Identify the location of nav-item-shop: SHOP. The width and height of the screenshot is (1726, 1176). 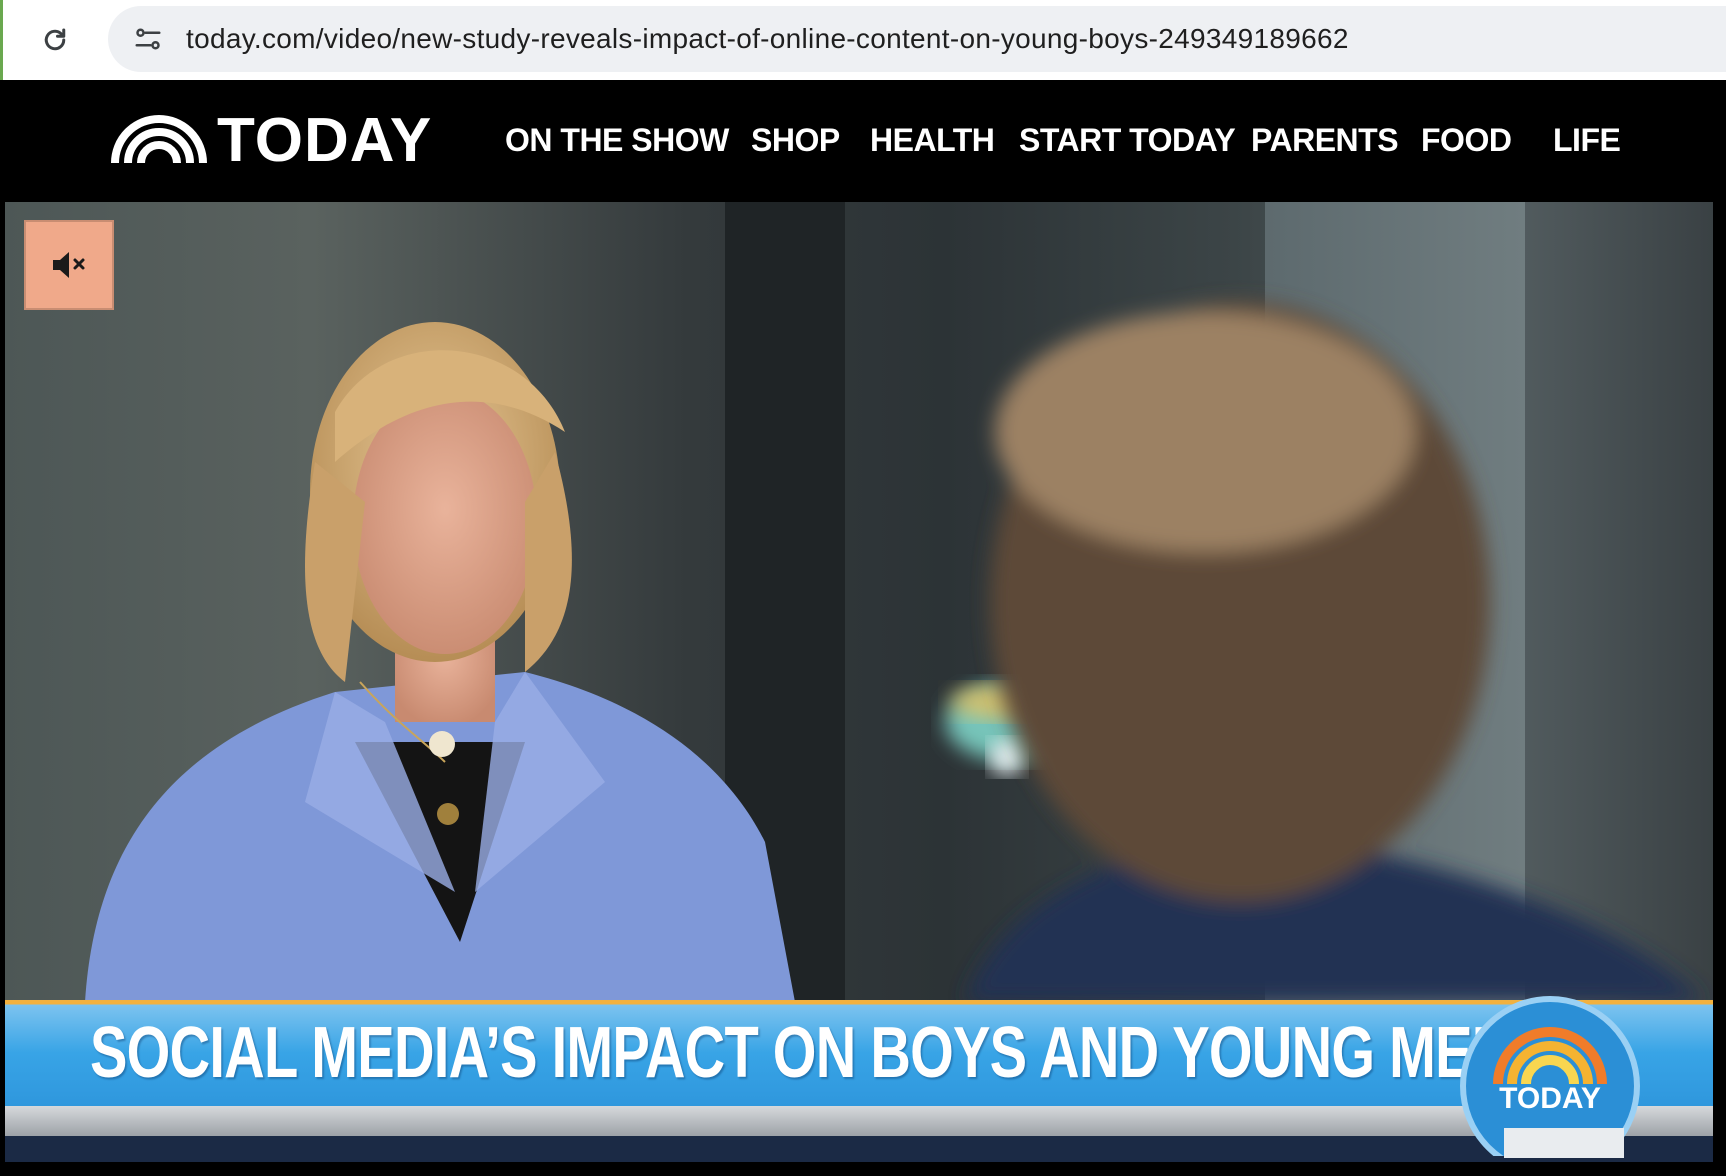
(795, 140).